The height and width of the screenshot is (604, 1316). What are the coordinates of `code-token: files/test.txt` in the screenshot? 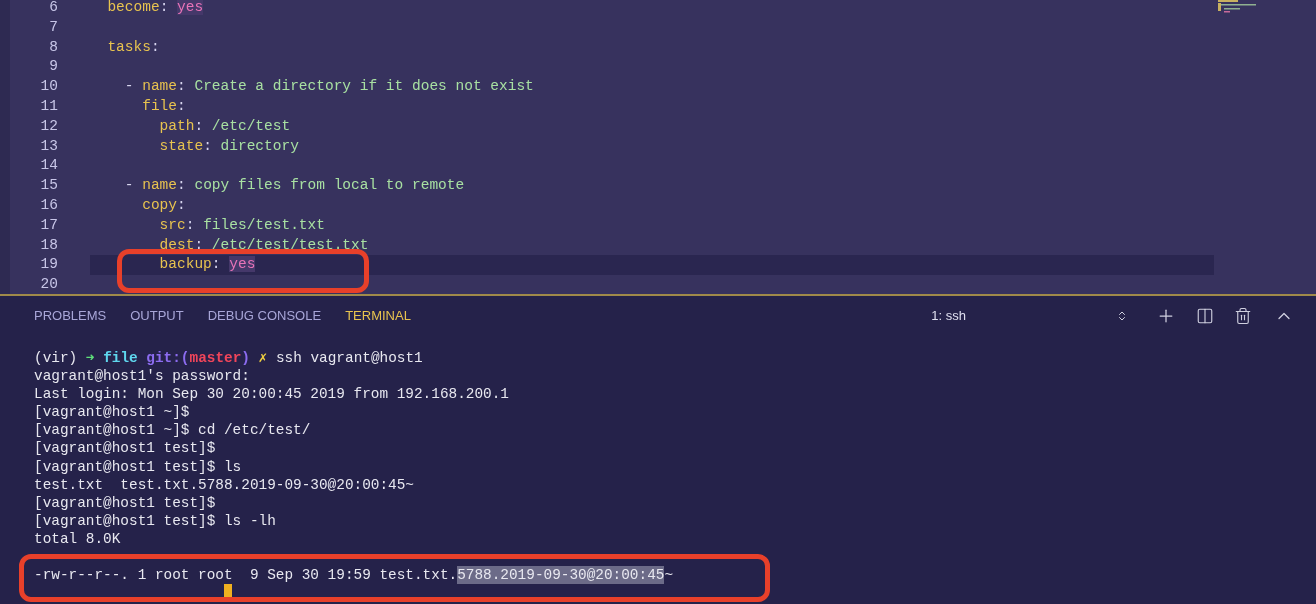 It's located at (264, 224).